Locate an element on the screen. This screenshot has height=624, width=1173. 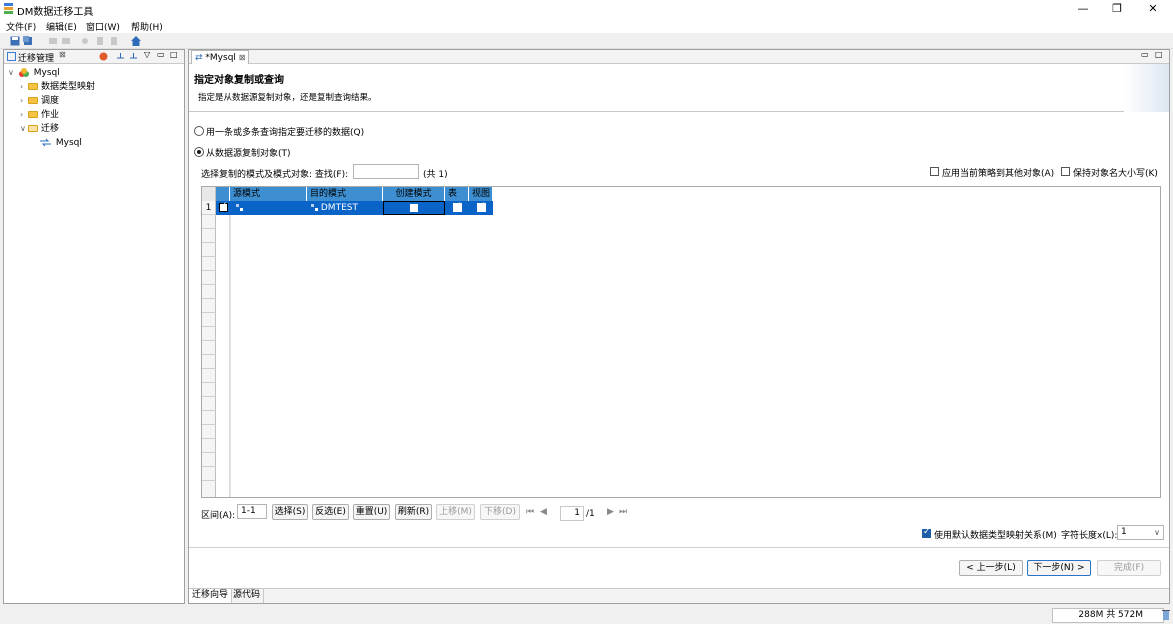
grid-corner is located at coordinates (209, 194).